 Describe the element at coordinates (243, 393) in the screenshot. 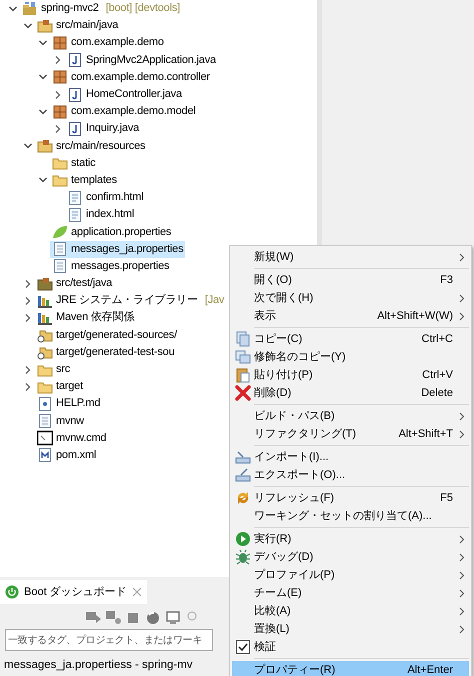

I see `delete-icon` at that location.